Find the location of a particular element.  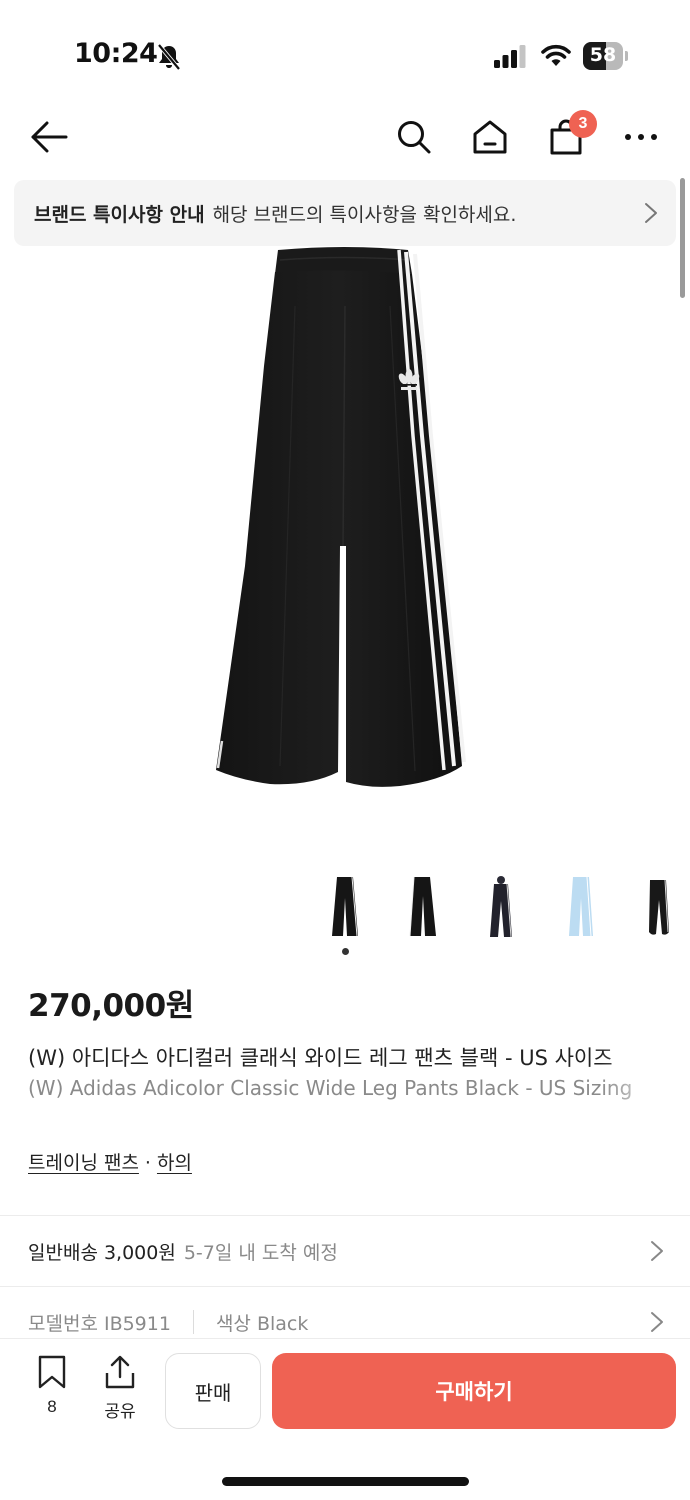

home-indicator is located at coordinates (345, 1481).